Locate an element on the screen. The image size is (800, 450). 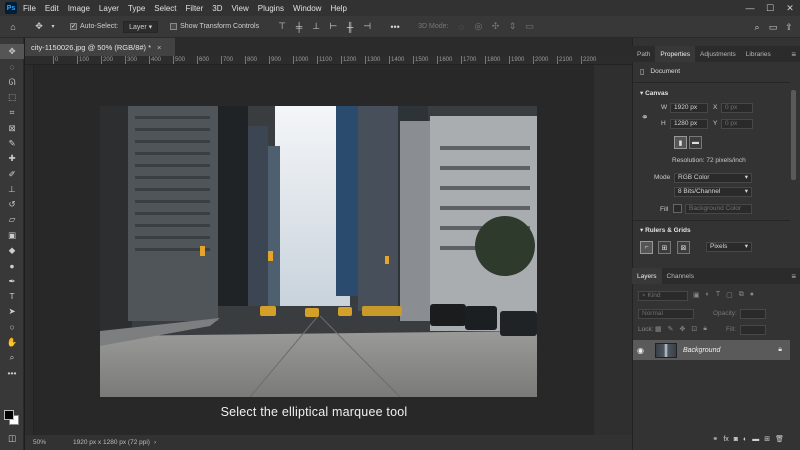
more-tools-icon: ••• is located at coordinates (12, 372).